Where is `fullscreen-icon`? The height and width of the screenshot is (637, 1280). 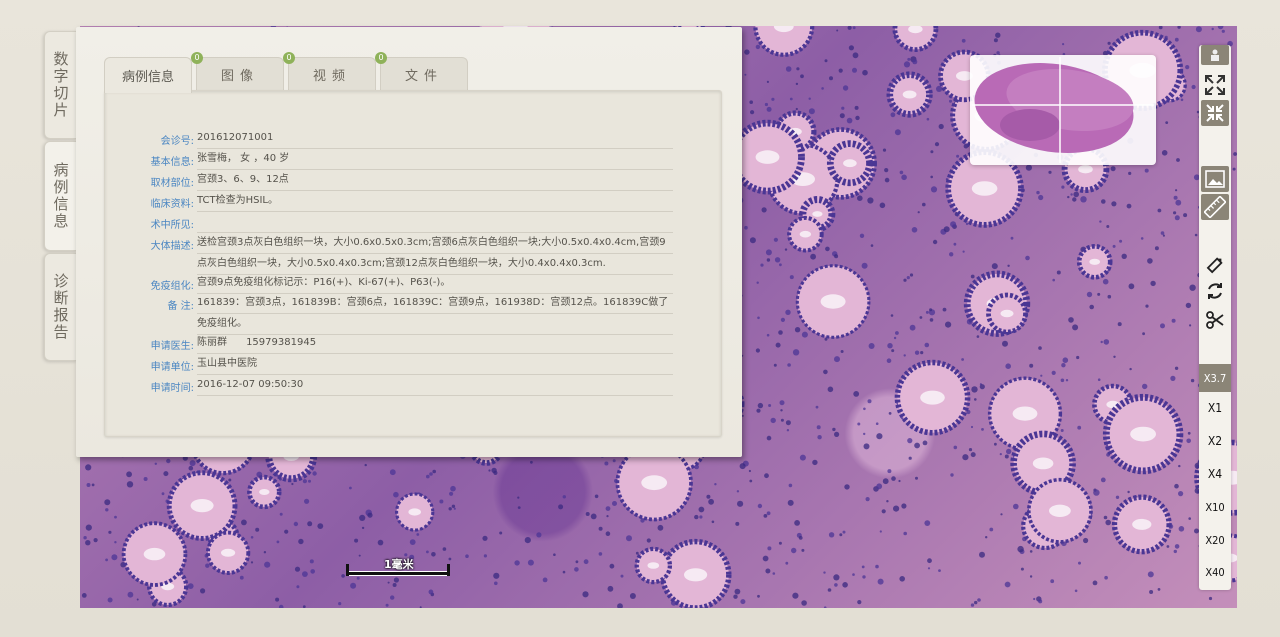
fullscreen-icon is located at coordinates (1215, 85).